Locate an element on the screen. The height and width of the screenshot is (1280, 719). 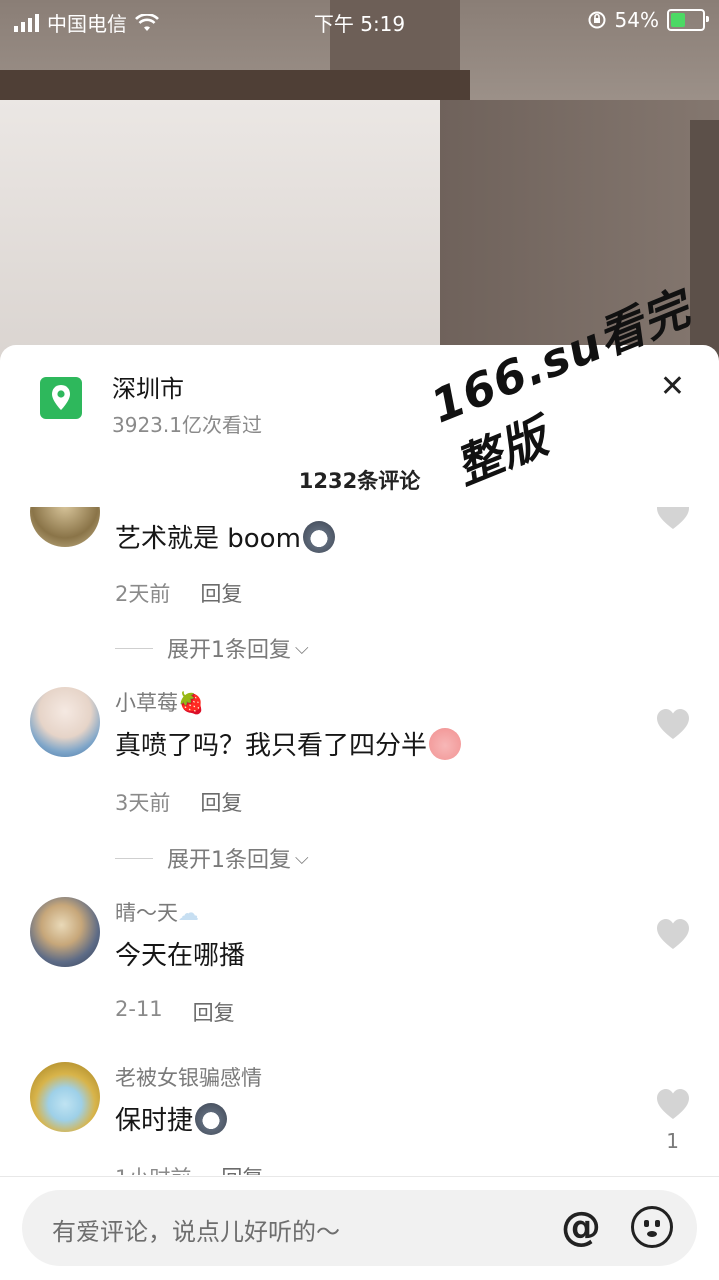
comment-meta: 3天前 回复 is located at coordinates (178, 802).